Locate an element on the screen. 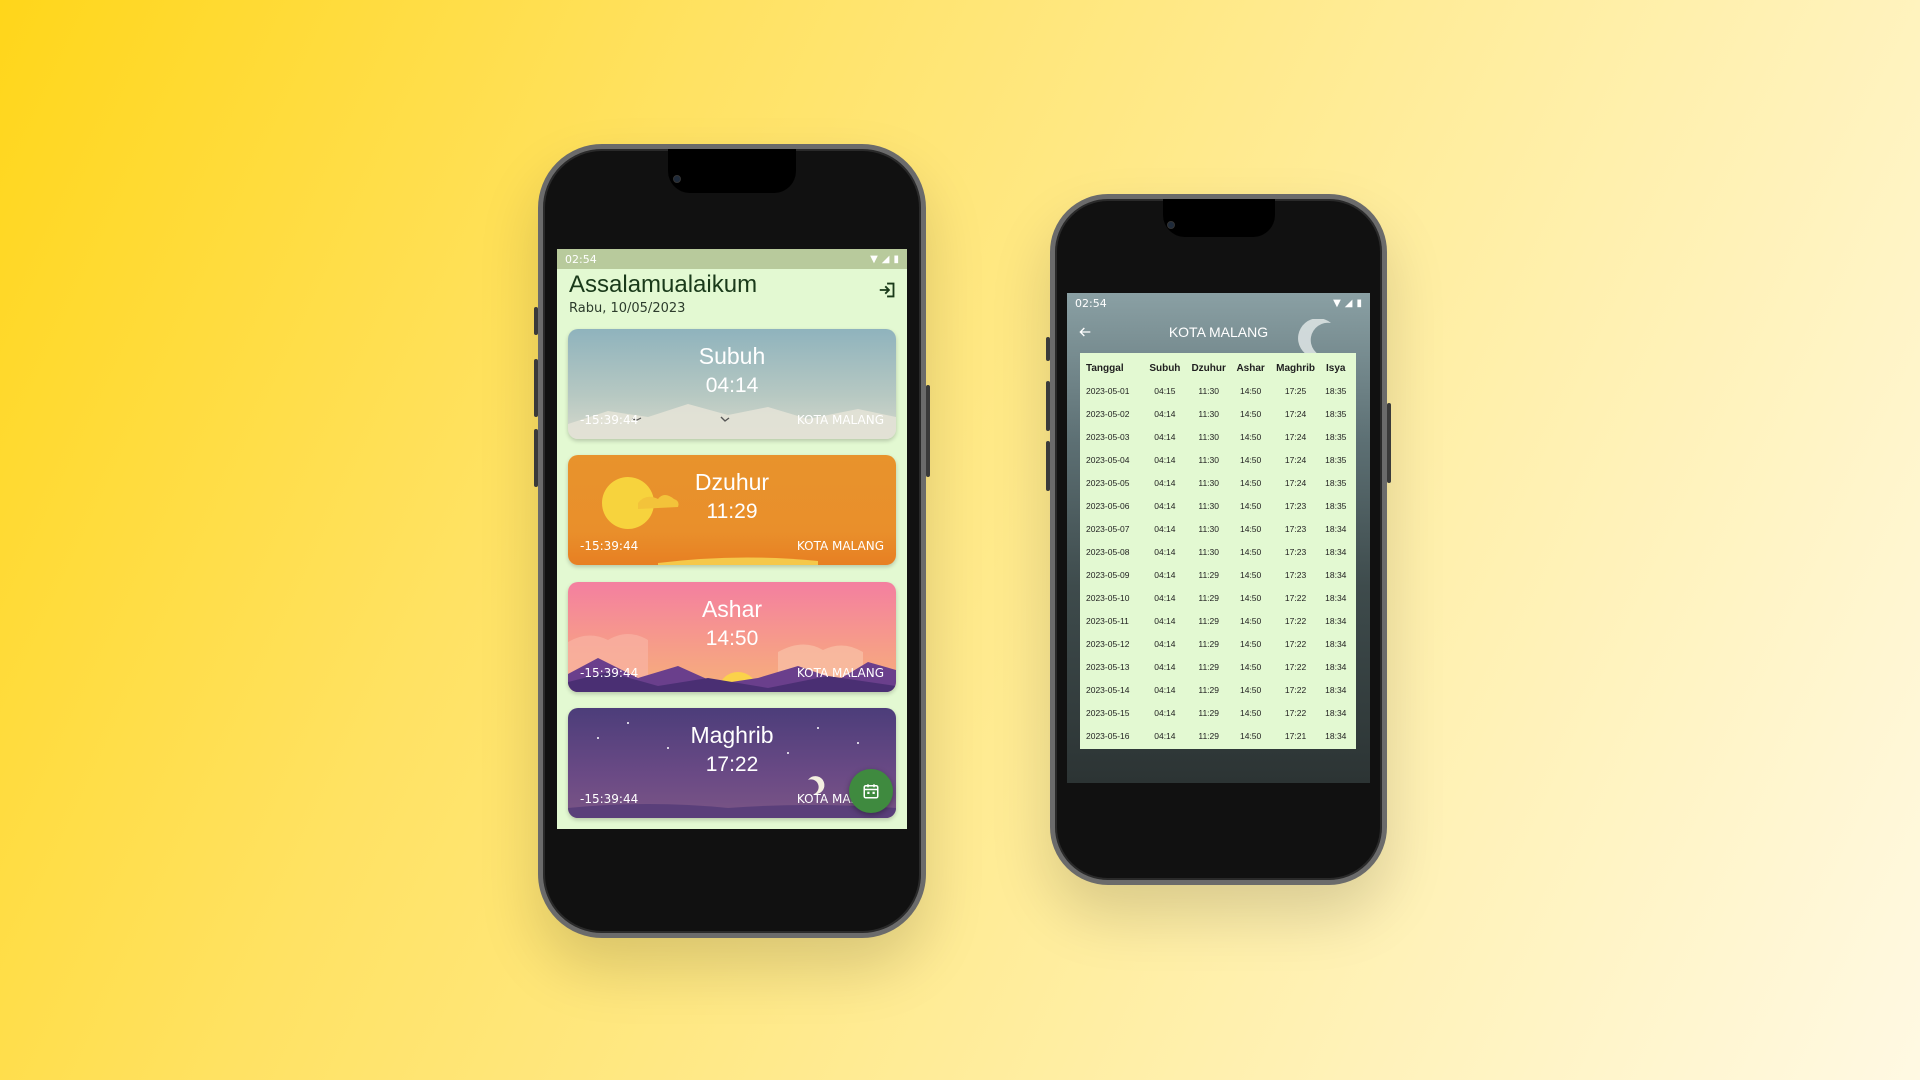 This screenshot has height=1080, width=1920. schedule-title: KOTA MALANG is located at coordinates (1218, 332).